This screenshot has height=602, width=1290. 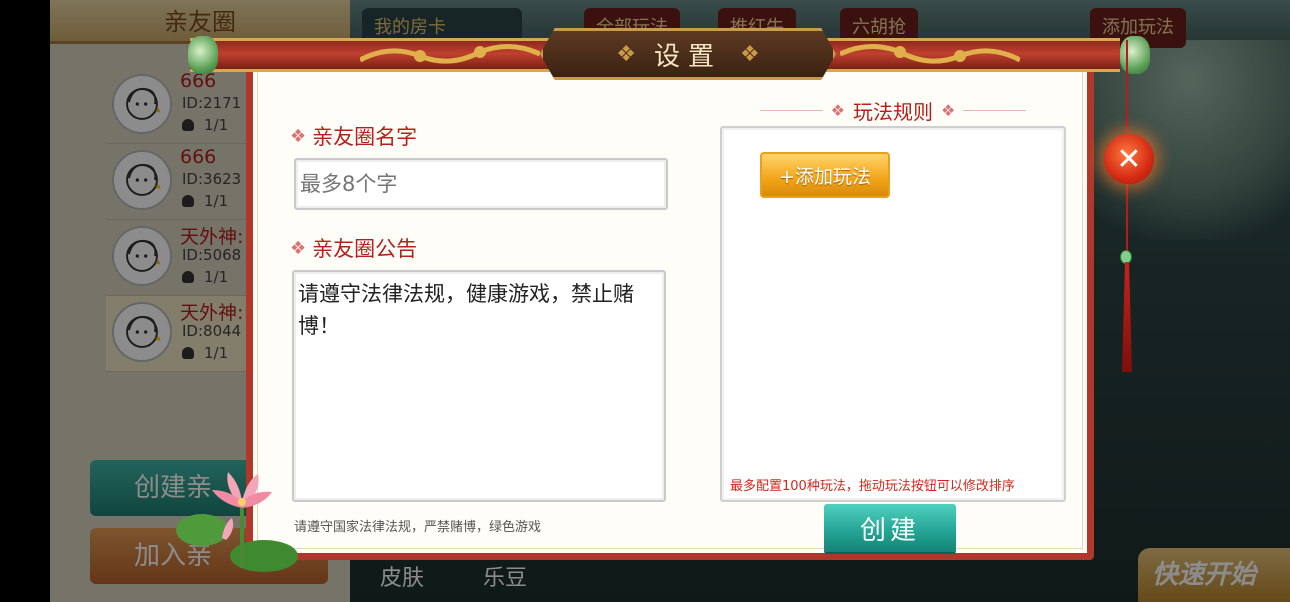 What do you see at coordinates (481, 184) in the screenshot?
I see `circle-name-input` at bounding box center [481, 184].